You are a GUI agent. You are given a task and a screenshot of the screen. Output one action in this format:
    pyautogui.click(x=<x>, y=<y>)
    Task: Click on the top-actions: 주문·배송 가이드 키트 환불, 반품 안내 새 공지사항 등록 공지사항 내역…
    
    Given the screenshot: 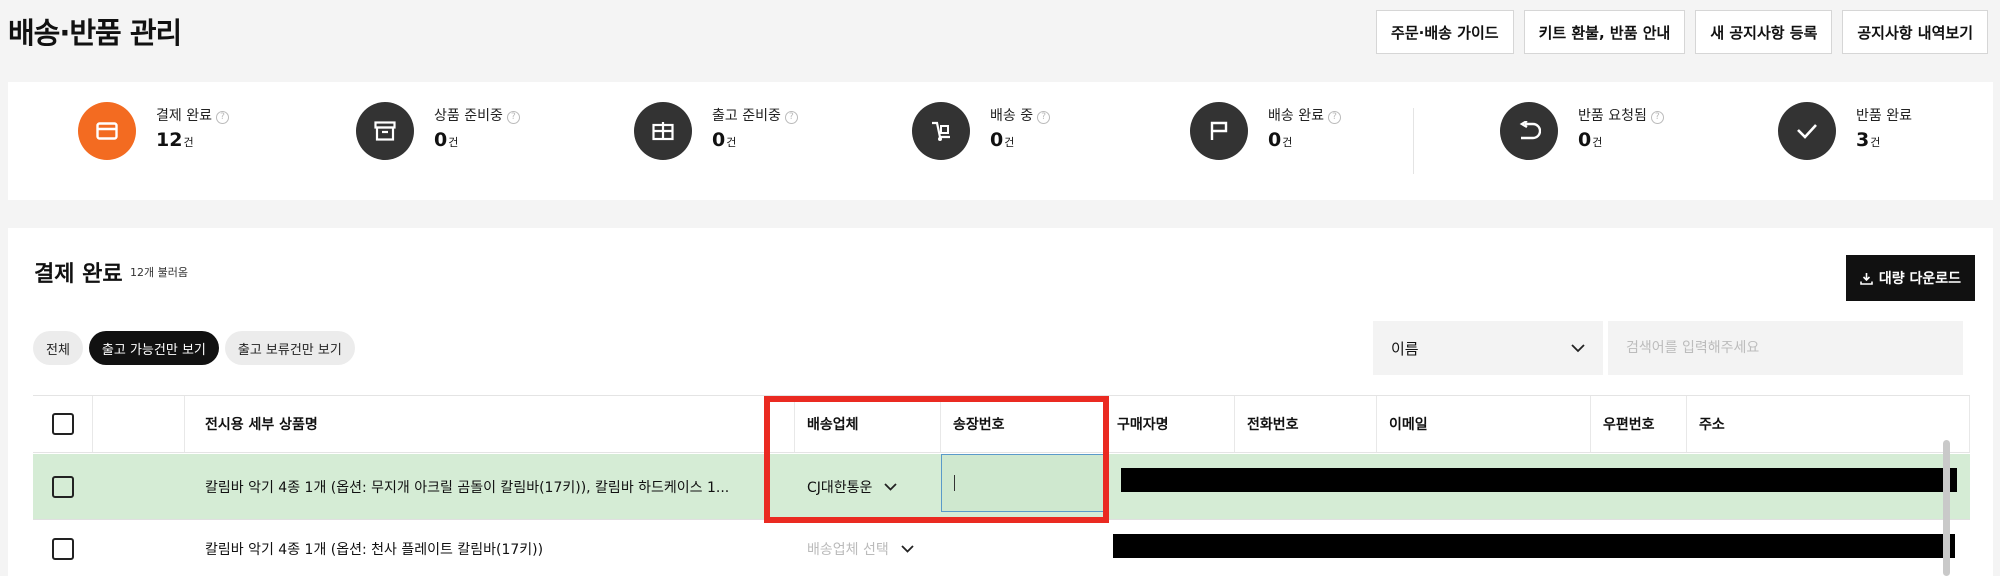 What is the action you would take?
    pyautogui.click(x=1682, y=32)
    